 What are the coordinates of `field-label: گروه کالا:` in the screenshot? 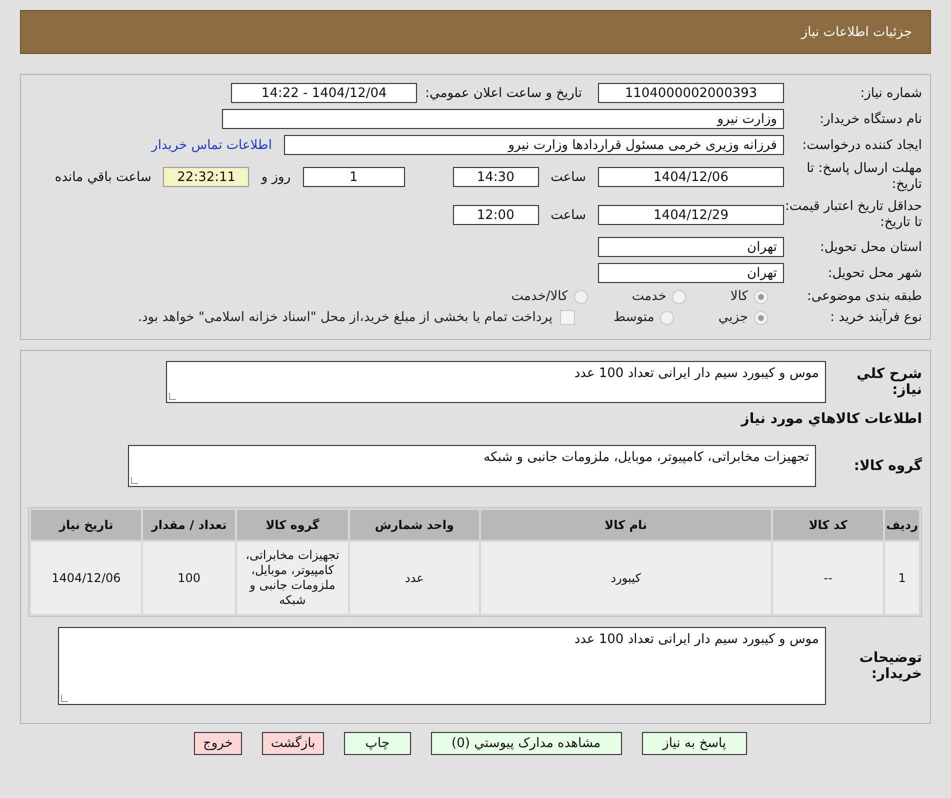 It's located at (887, 466).